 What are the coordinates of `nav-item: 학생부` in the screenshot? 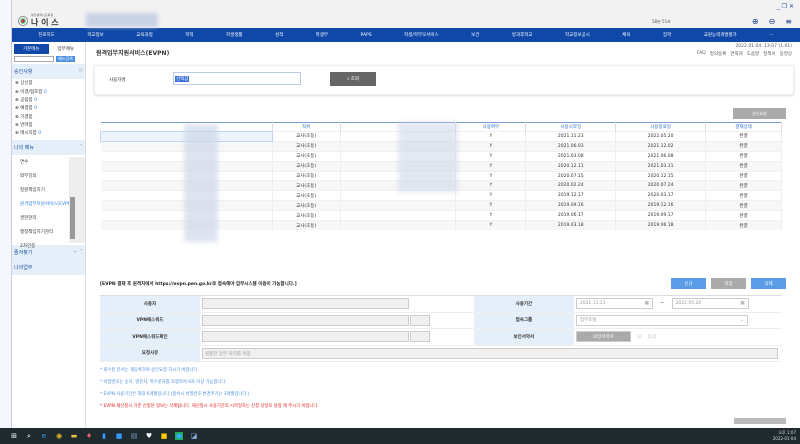 It's located at (322, 35).